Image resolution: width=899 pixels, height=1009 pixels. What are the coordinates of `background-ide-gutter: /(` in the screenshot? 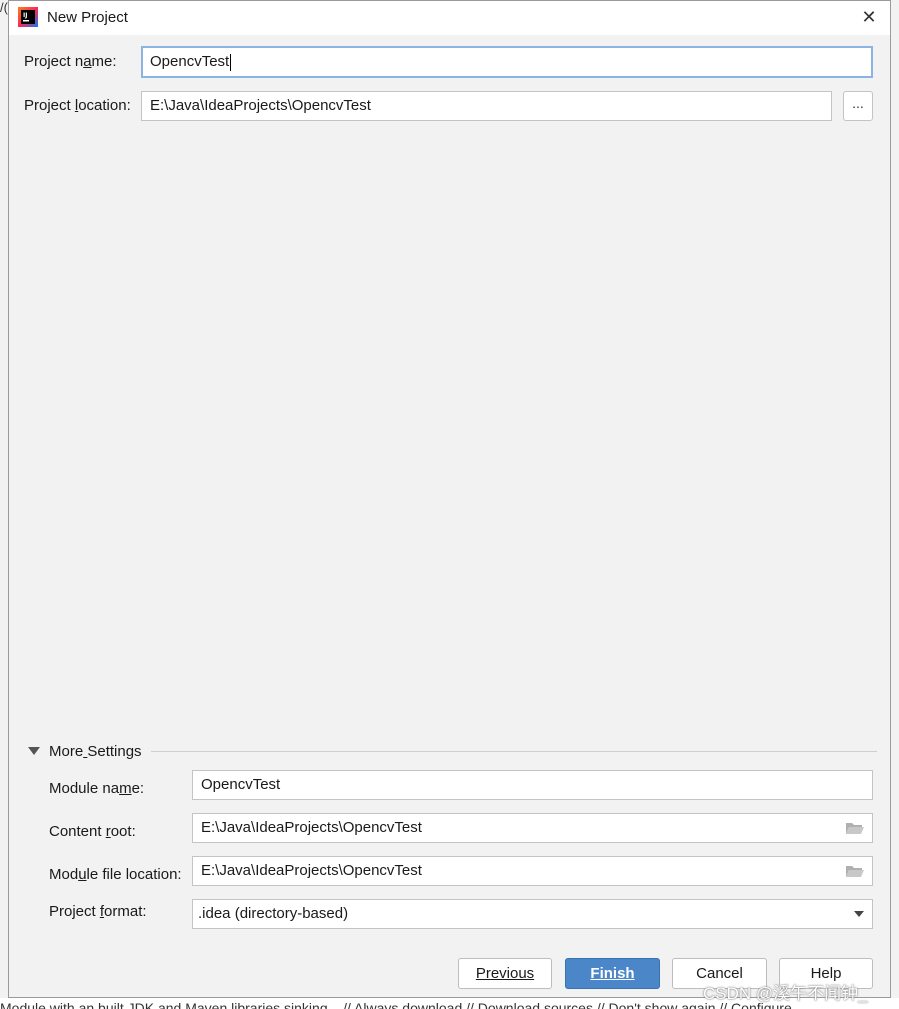 It's located at (4, 504).